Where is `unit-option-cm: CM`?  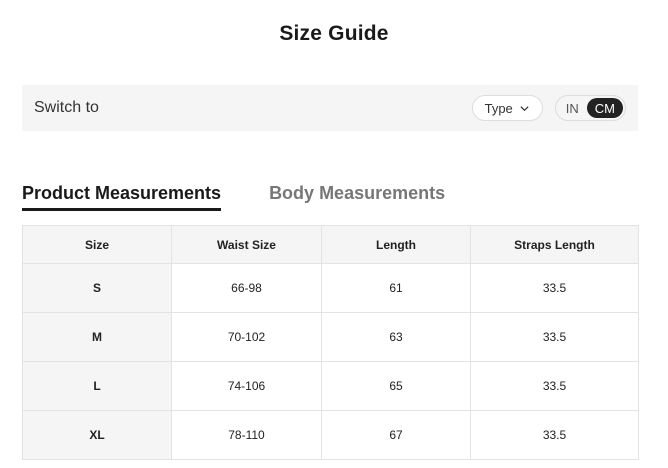
unit-option-cm: CM is located at coordinates (604, 108).